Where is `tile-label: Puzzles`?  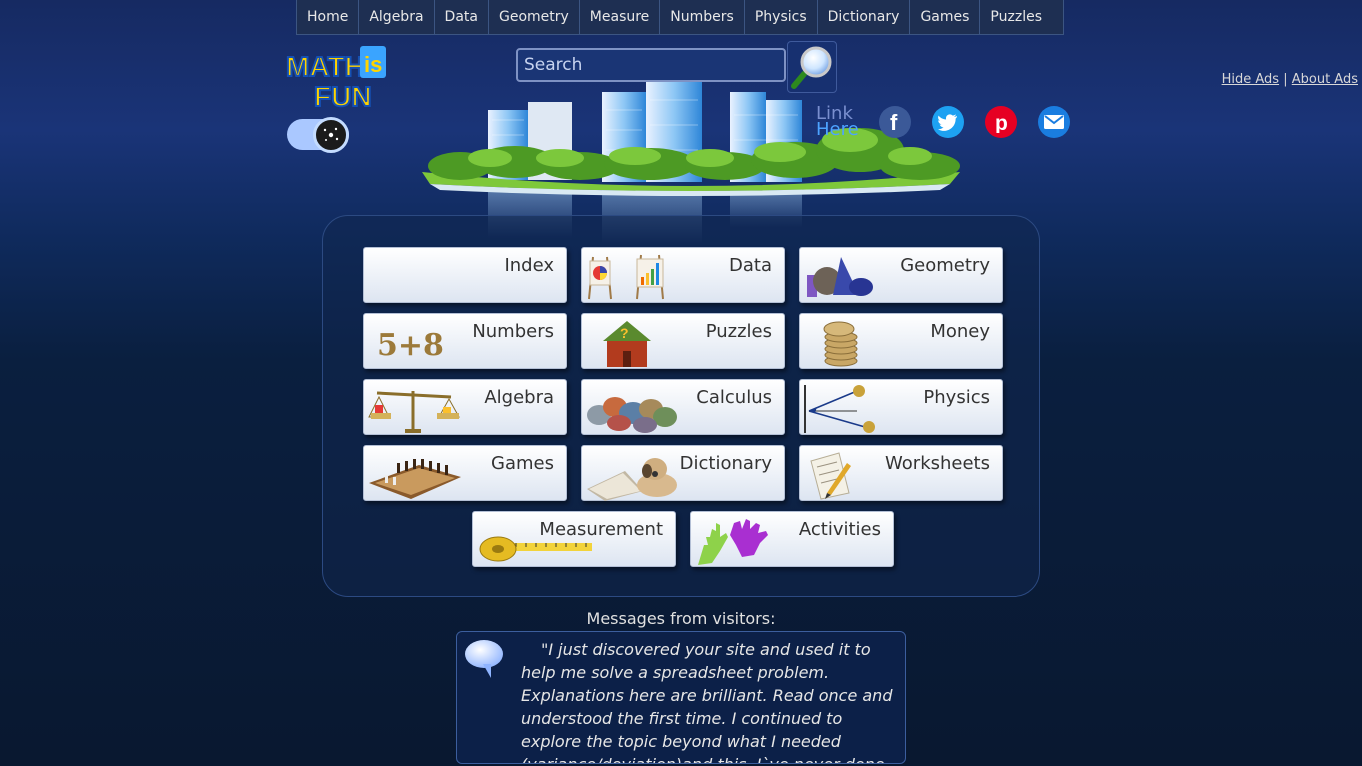 tile-label: Puzzles is located at coordinates (738, 331).